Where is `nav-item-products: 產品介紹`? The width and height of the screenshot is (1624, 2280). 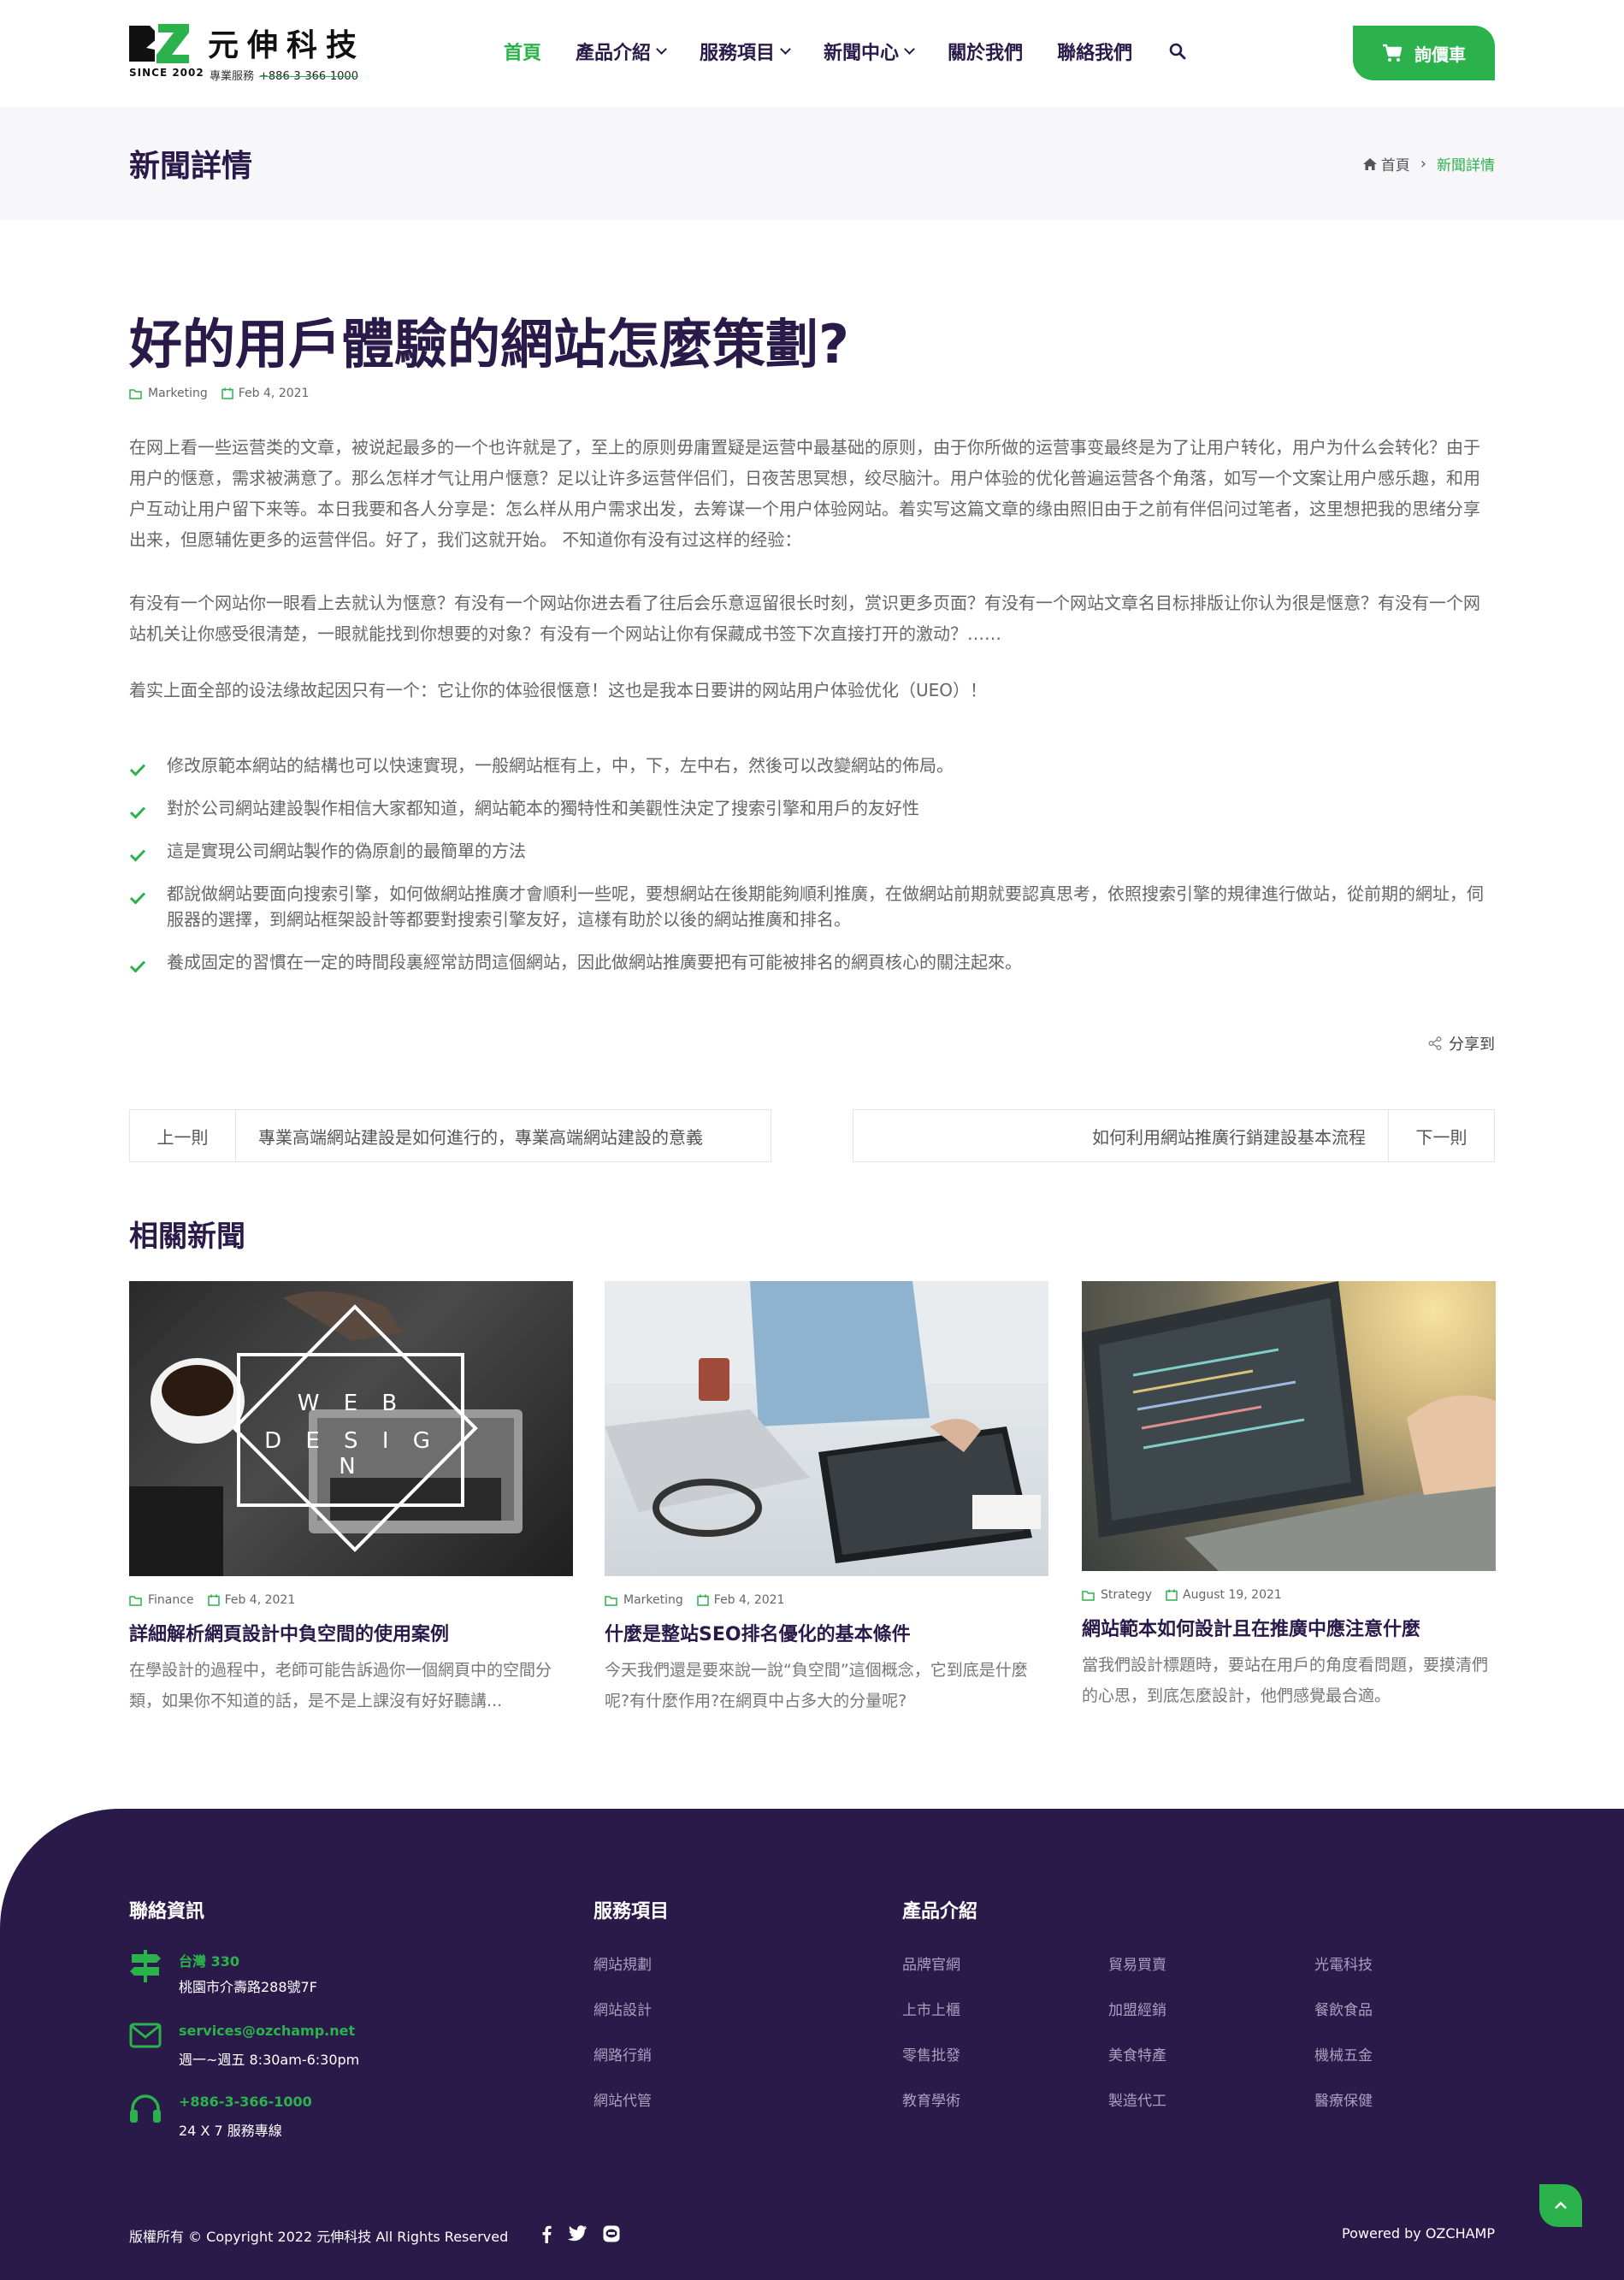 nav-item-products: 產品介紹 is located at coordinates (621, 51).